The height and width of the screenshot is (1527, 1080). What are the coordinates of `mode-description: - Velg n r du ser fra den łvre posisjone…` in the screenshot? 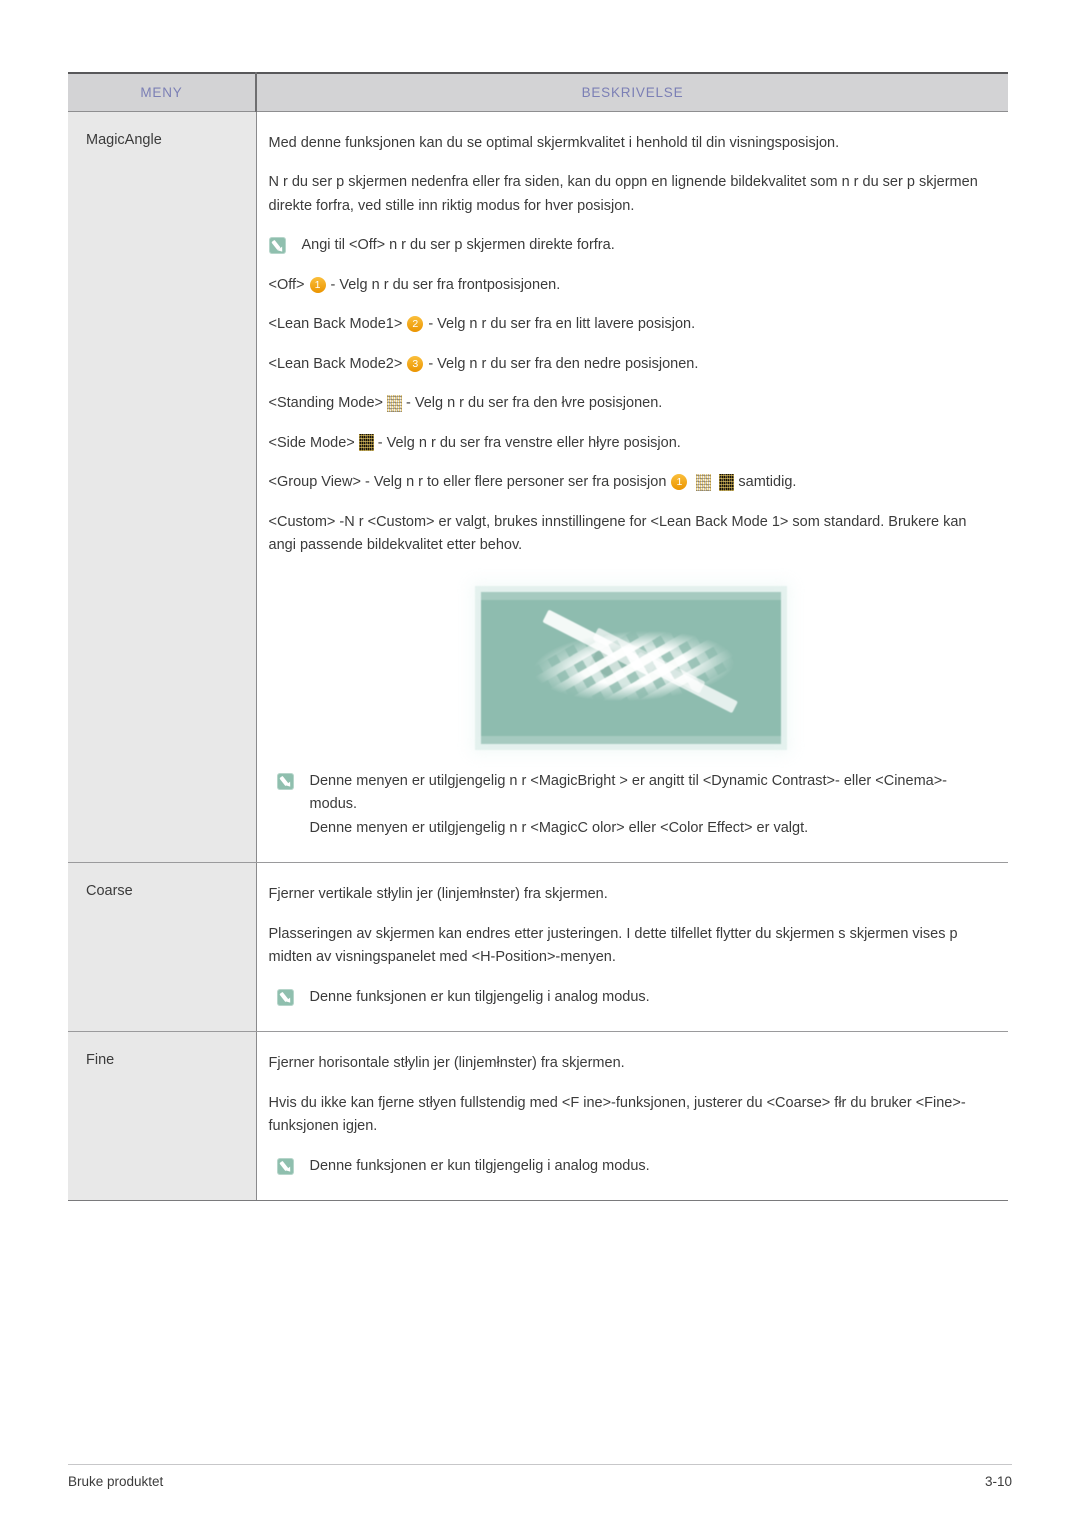 It's located at (534, 403).